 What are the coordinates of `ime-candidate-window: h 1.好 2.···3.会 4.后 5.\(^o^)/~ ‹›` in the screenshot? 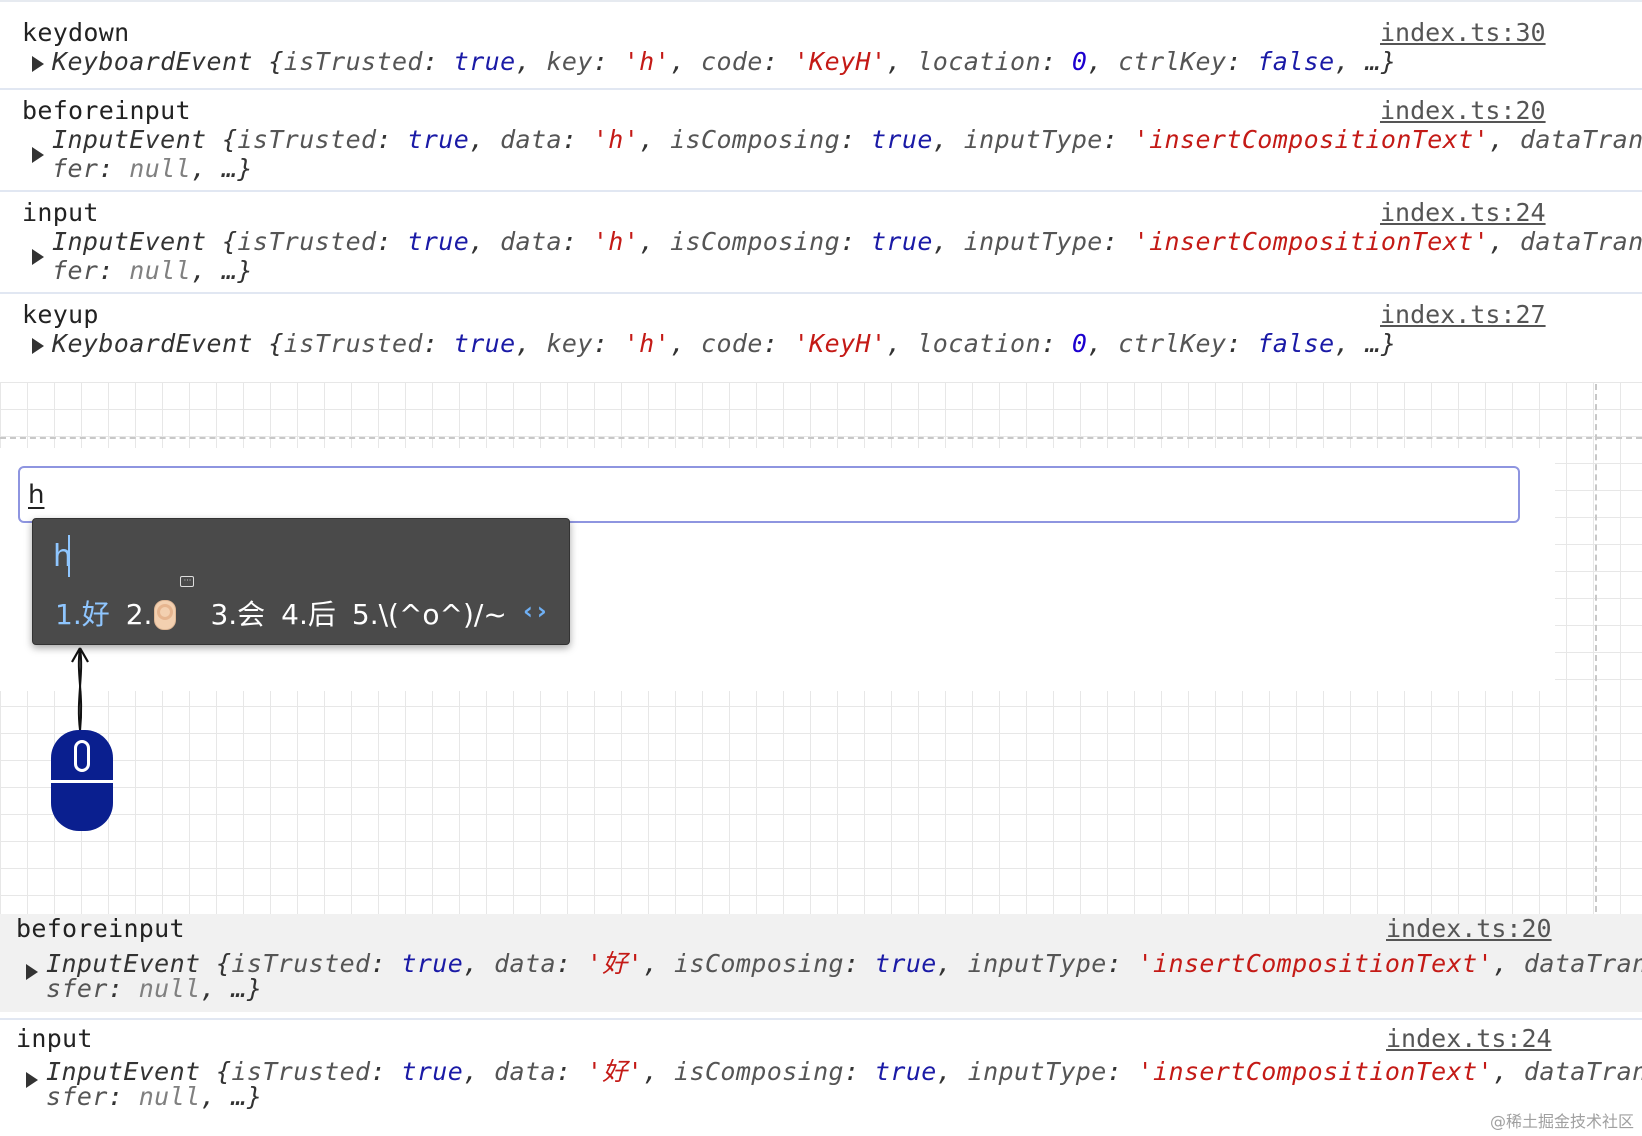 It's located at (301, 581).